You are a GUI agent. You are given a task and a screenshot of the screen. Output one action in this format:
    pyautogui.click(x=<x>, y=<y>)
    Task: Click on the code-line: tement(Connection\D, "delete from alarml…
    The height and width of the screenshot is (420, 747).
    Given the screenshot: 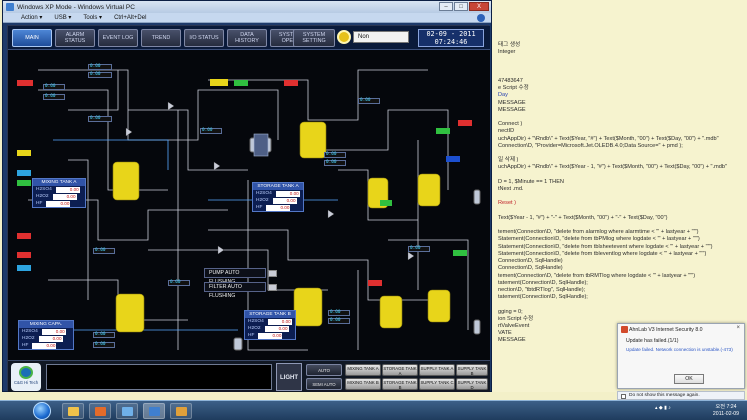 What is the action you would take?
    pyautogui.click(x=598, y=232)
    